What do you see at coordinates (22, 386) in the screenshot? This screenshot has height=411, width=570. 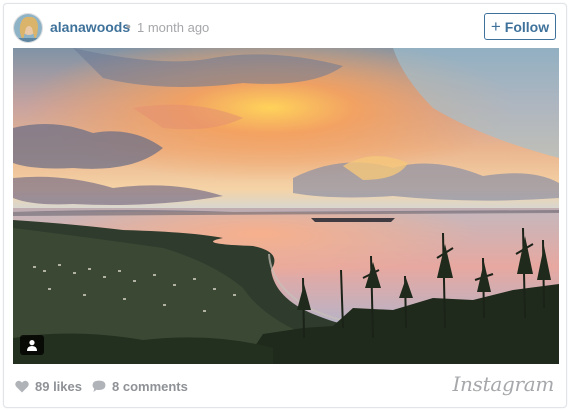 I see `heart-icon` at bounding box center [22, 386].